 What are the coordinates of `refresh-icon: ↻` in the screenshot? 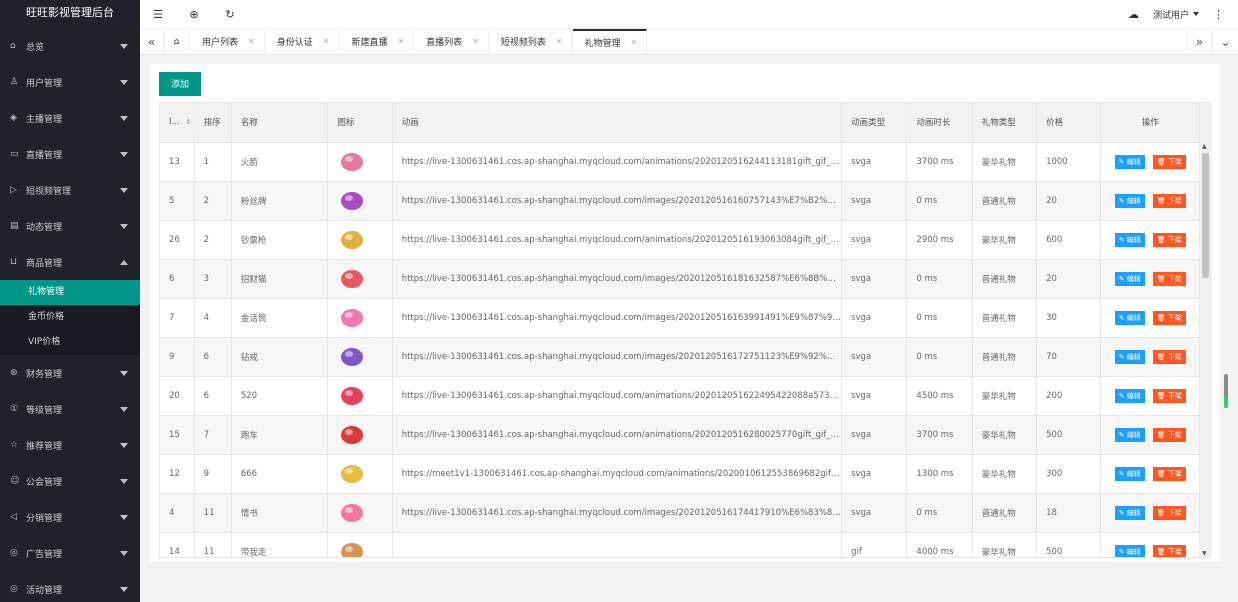 It's located at (230, 14).